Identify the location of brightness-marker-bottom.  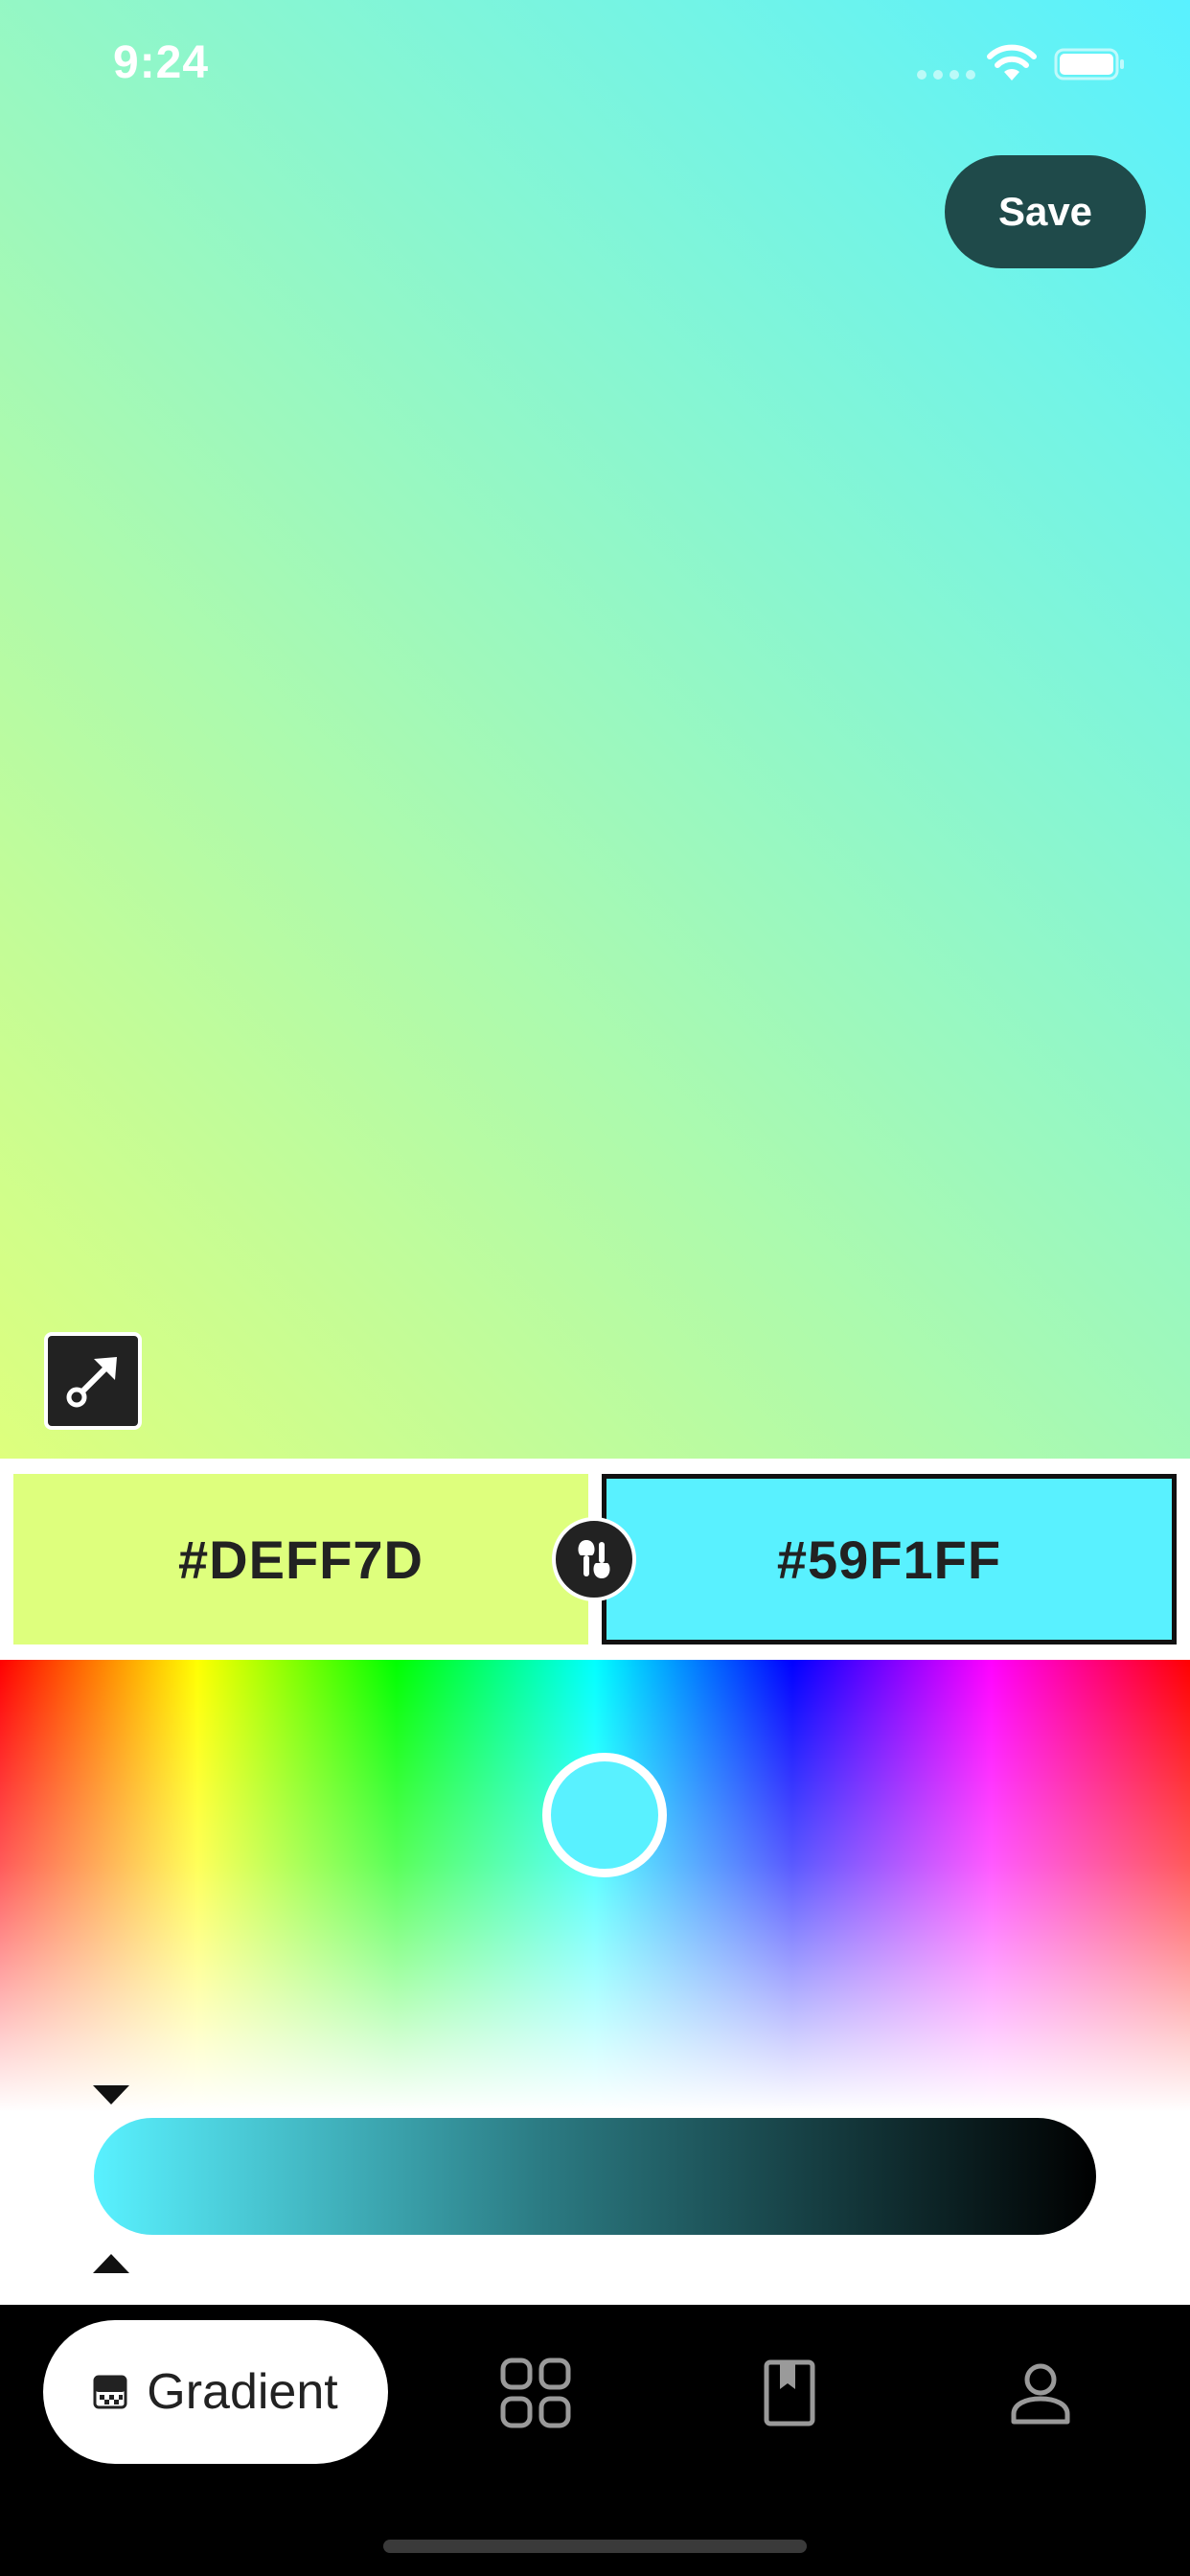
(111, 2263).